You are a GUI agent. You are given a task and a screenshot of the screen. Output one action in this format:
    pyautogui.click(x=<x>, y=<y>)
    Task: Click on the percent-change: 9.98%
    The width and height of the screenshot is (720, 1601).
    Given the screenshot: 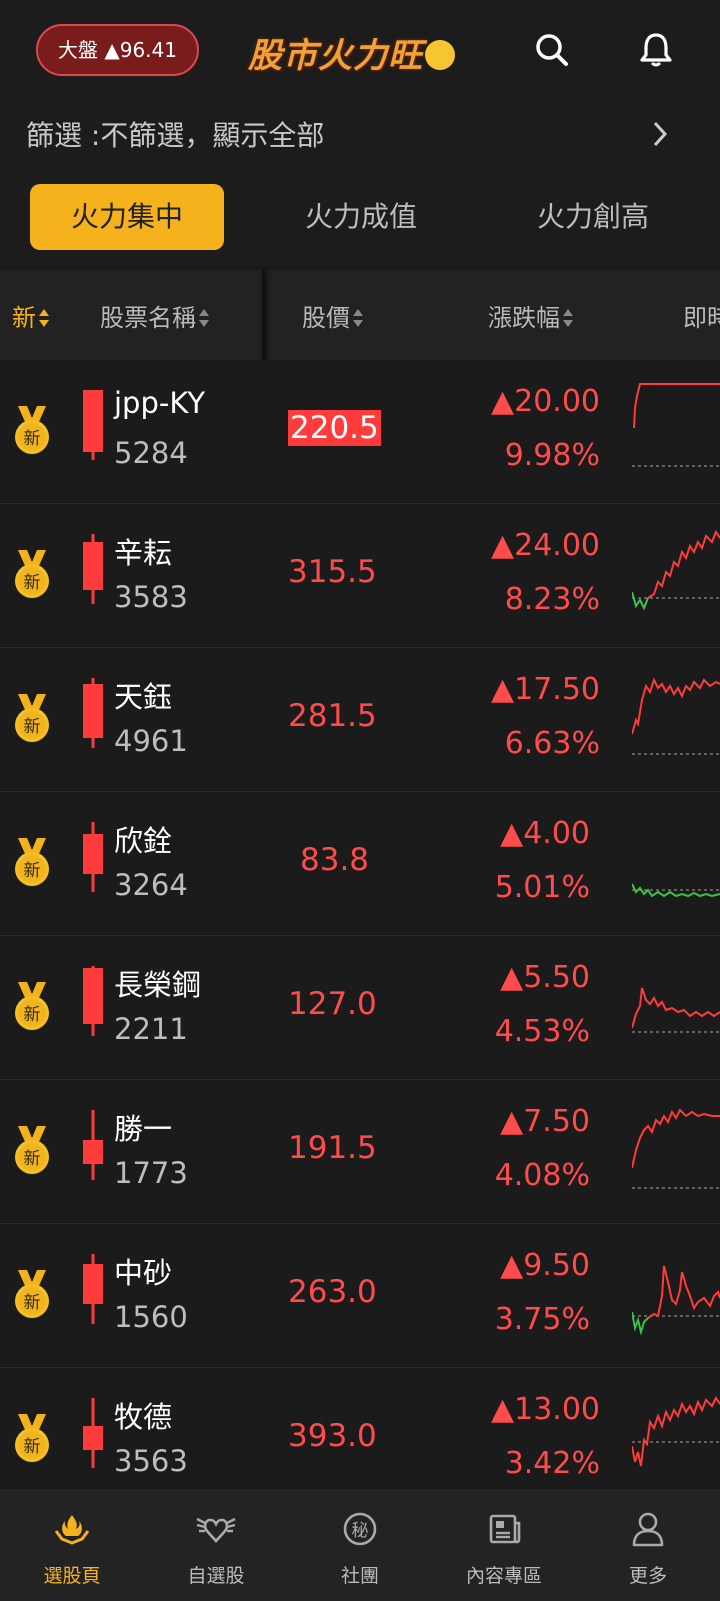 What is the action you would take?
    pyautogui.click(x=552, y=455)
    